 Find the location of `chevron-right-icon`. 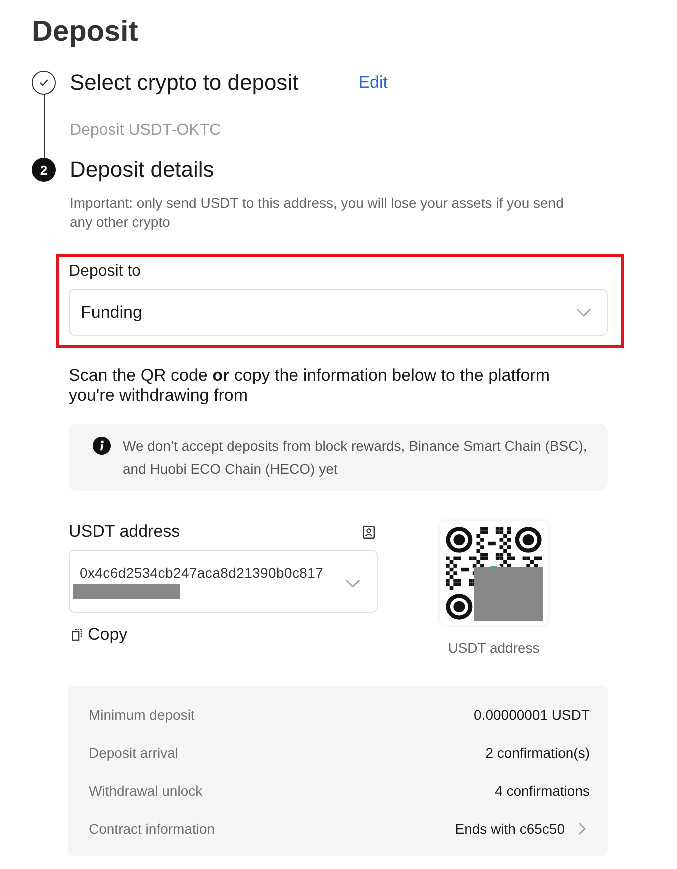

chevron-right-icon is located at coordinates (582, 829).